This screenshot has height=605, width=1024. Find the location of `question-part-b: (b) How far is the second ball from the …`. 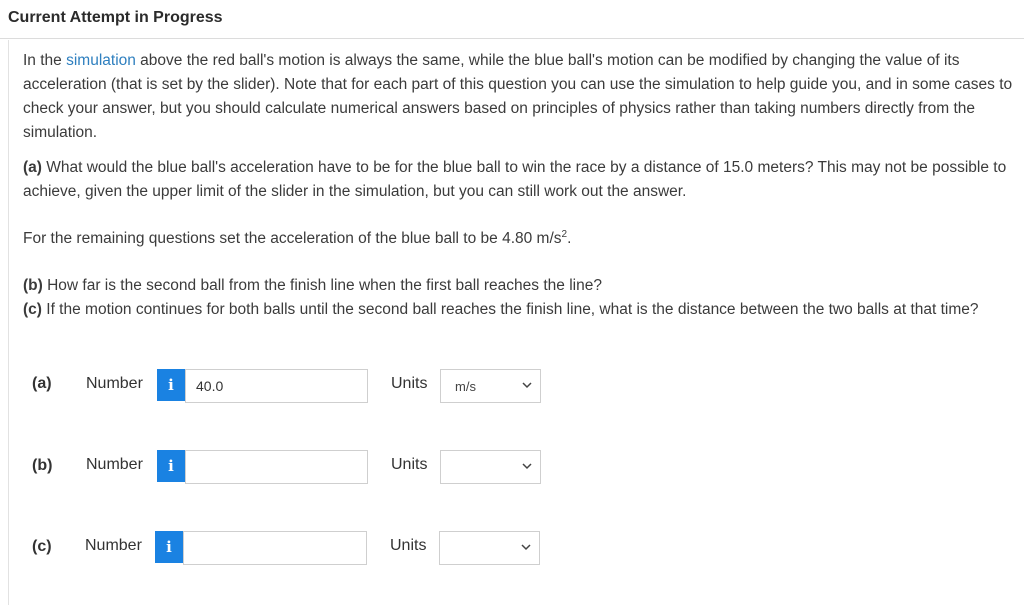

question-part-b: (b) How far is the second ball from the … is located at coordinates (312, 285).